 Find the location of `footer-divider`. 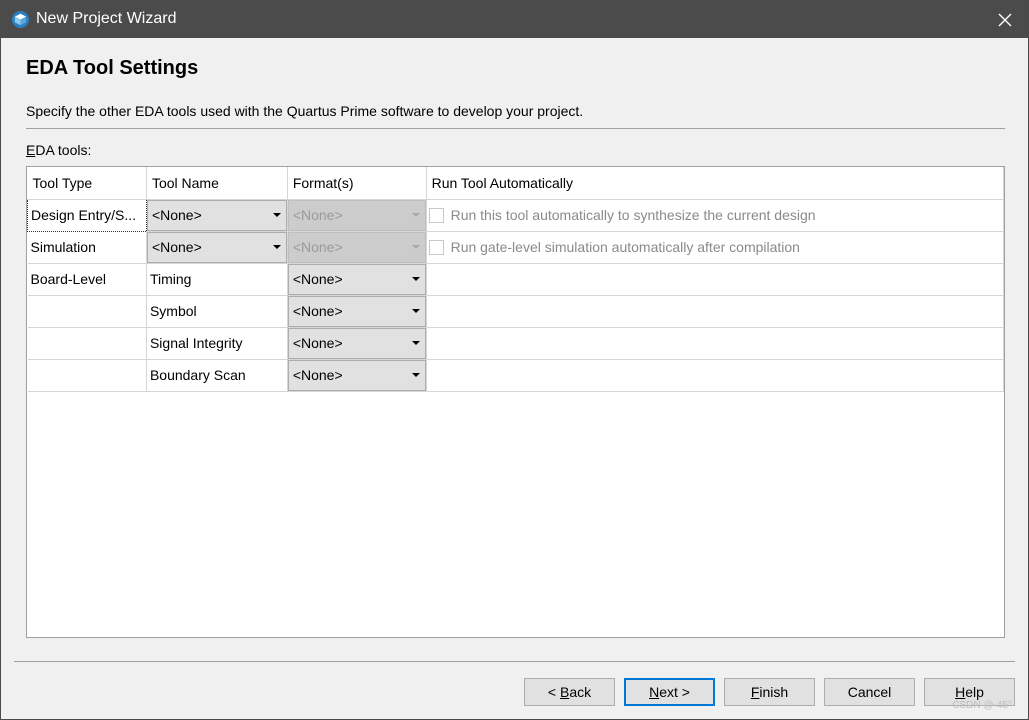

footer-divider is located at coordinates (514, 661).